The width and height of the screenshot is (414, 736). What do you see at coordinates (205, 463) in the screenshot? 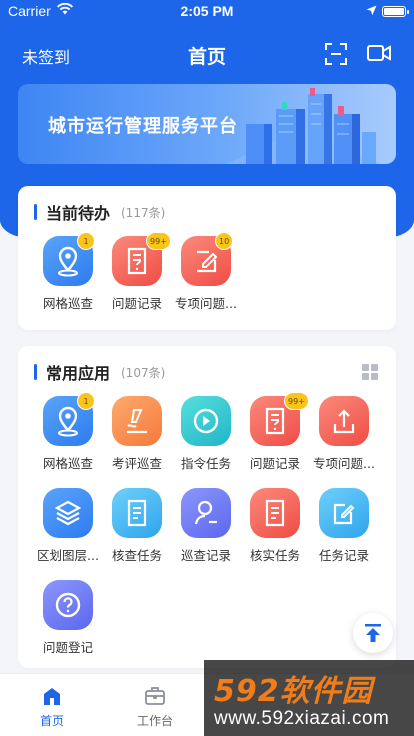
I see `app-label: 指令任务` at bounding box center [205, 463].